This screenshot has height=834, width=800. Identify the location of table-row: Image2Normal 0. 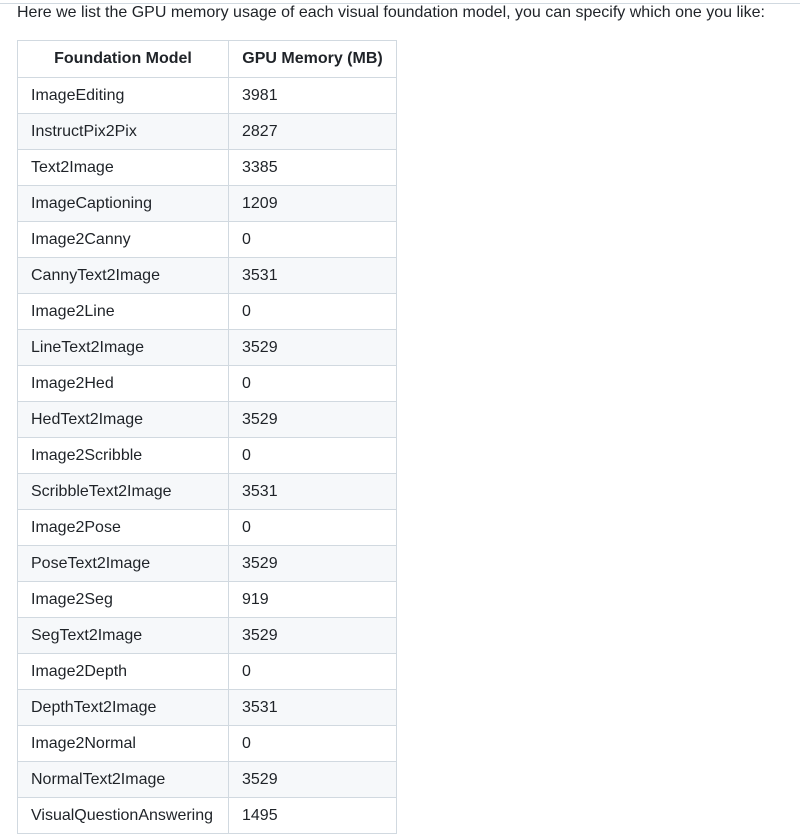
(207, 743).